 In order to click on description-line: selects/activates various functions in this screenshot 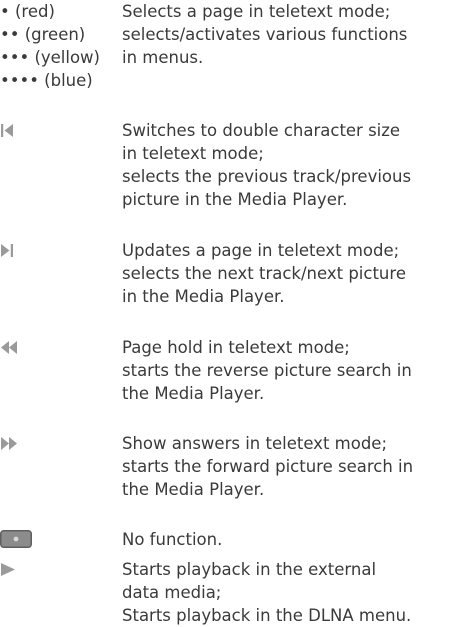, I will do `click(265, 34)`.